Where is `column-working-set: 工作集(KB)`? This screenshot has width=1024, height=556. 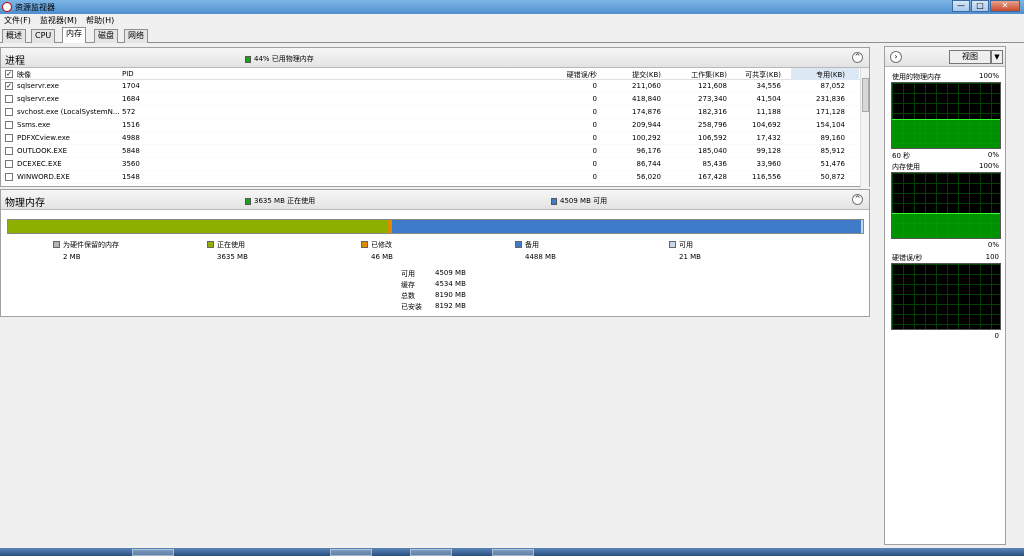
column-working-set: 工作集(KB) is located at coordinates (709, 75).